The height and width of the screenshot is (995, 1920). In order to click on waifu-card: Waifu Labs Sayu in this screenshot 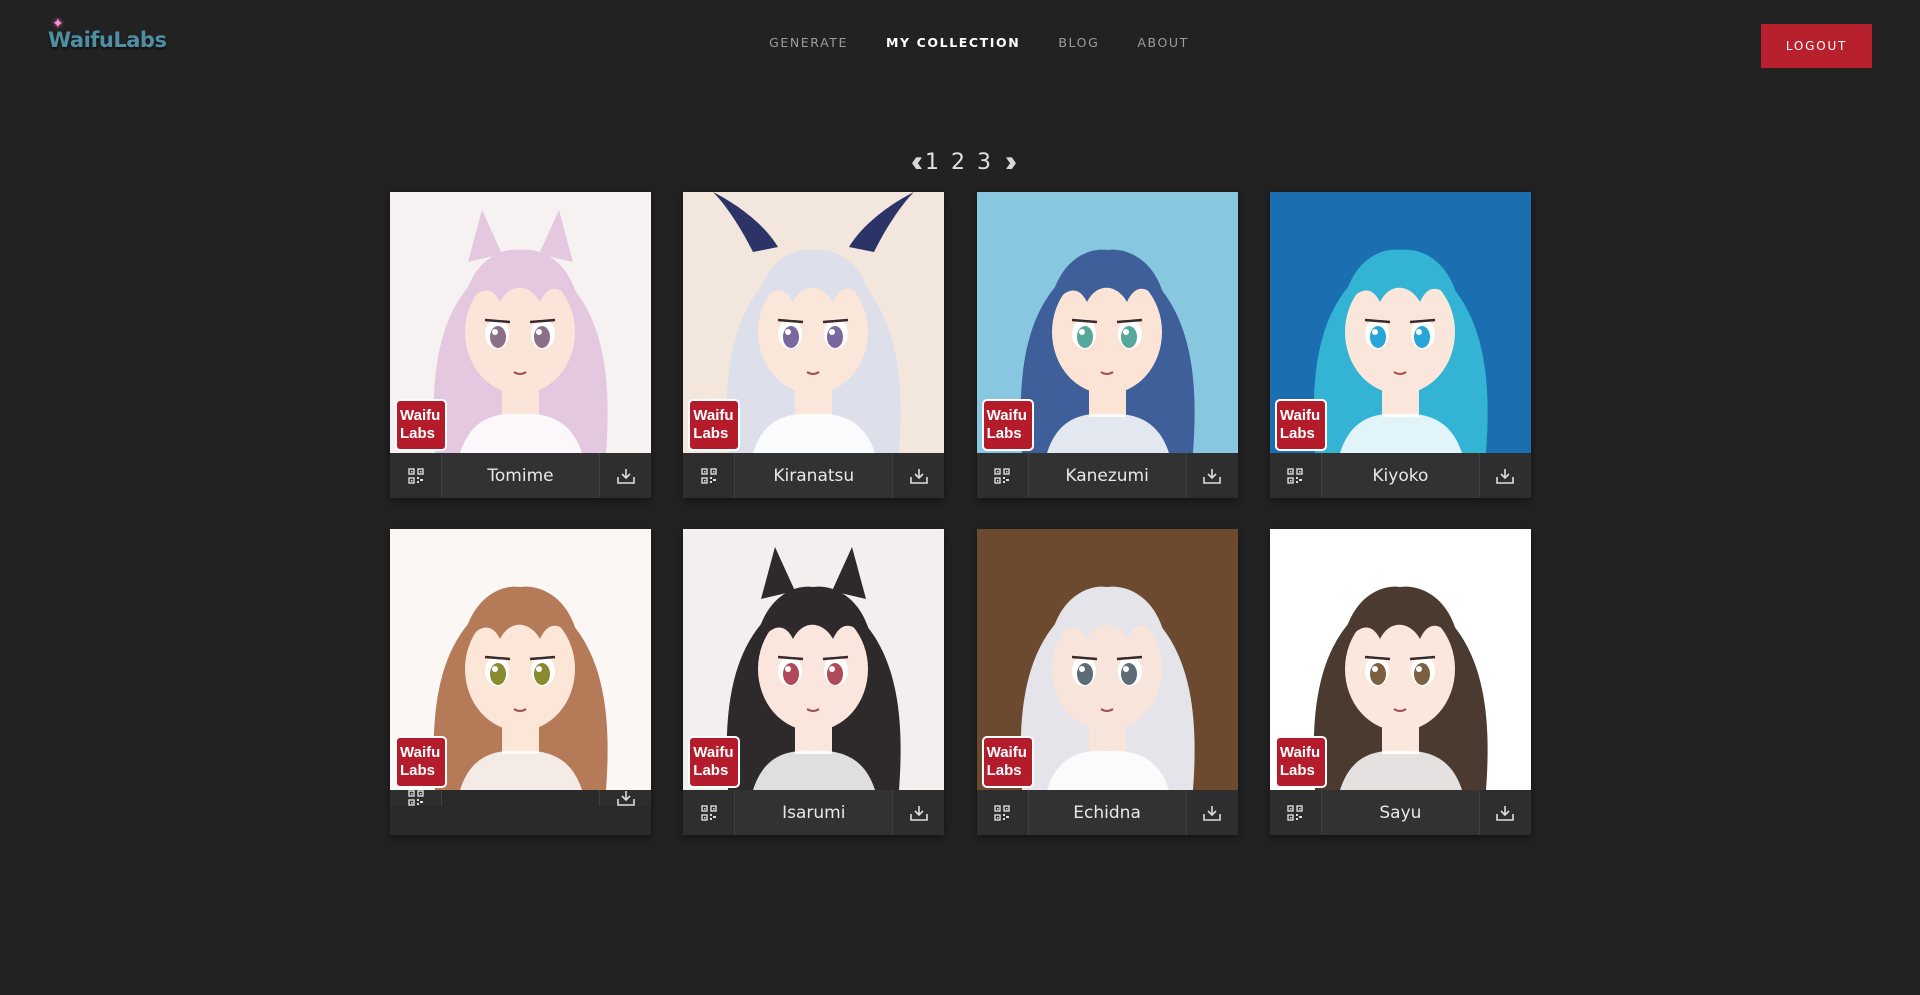, I will do `click(1400, 682)`.